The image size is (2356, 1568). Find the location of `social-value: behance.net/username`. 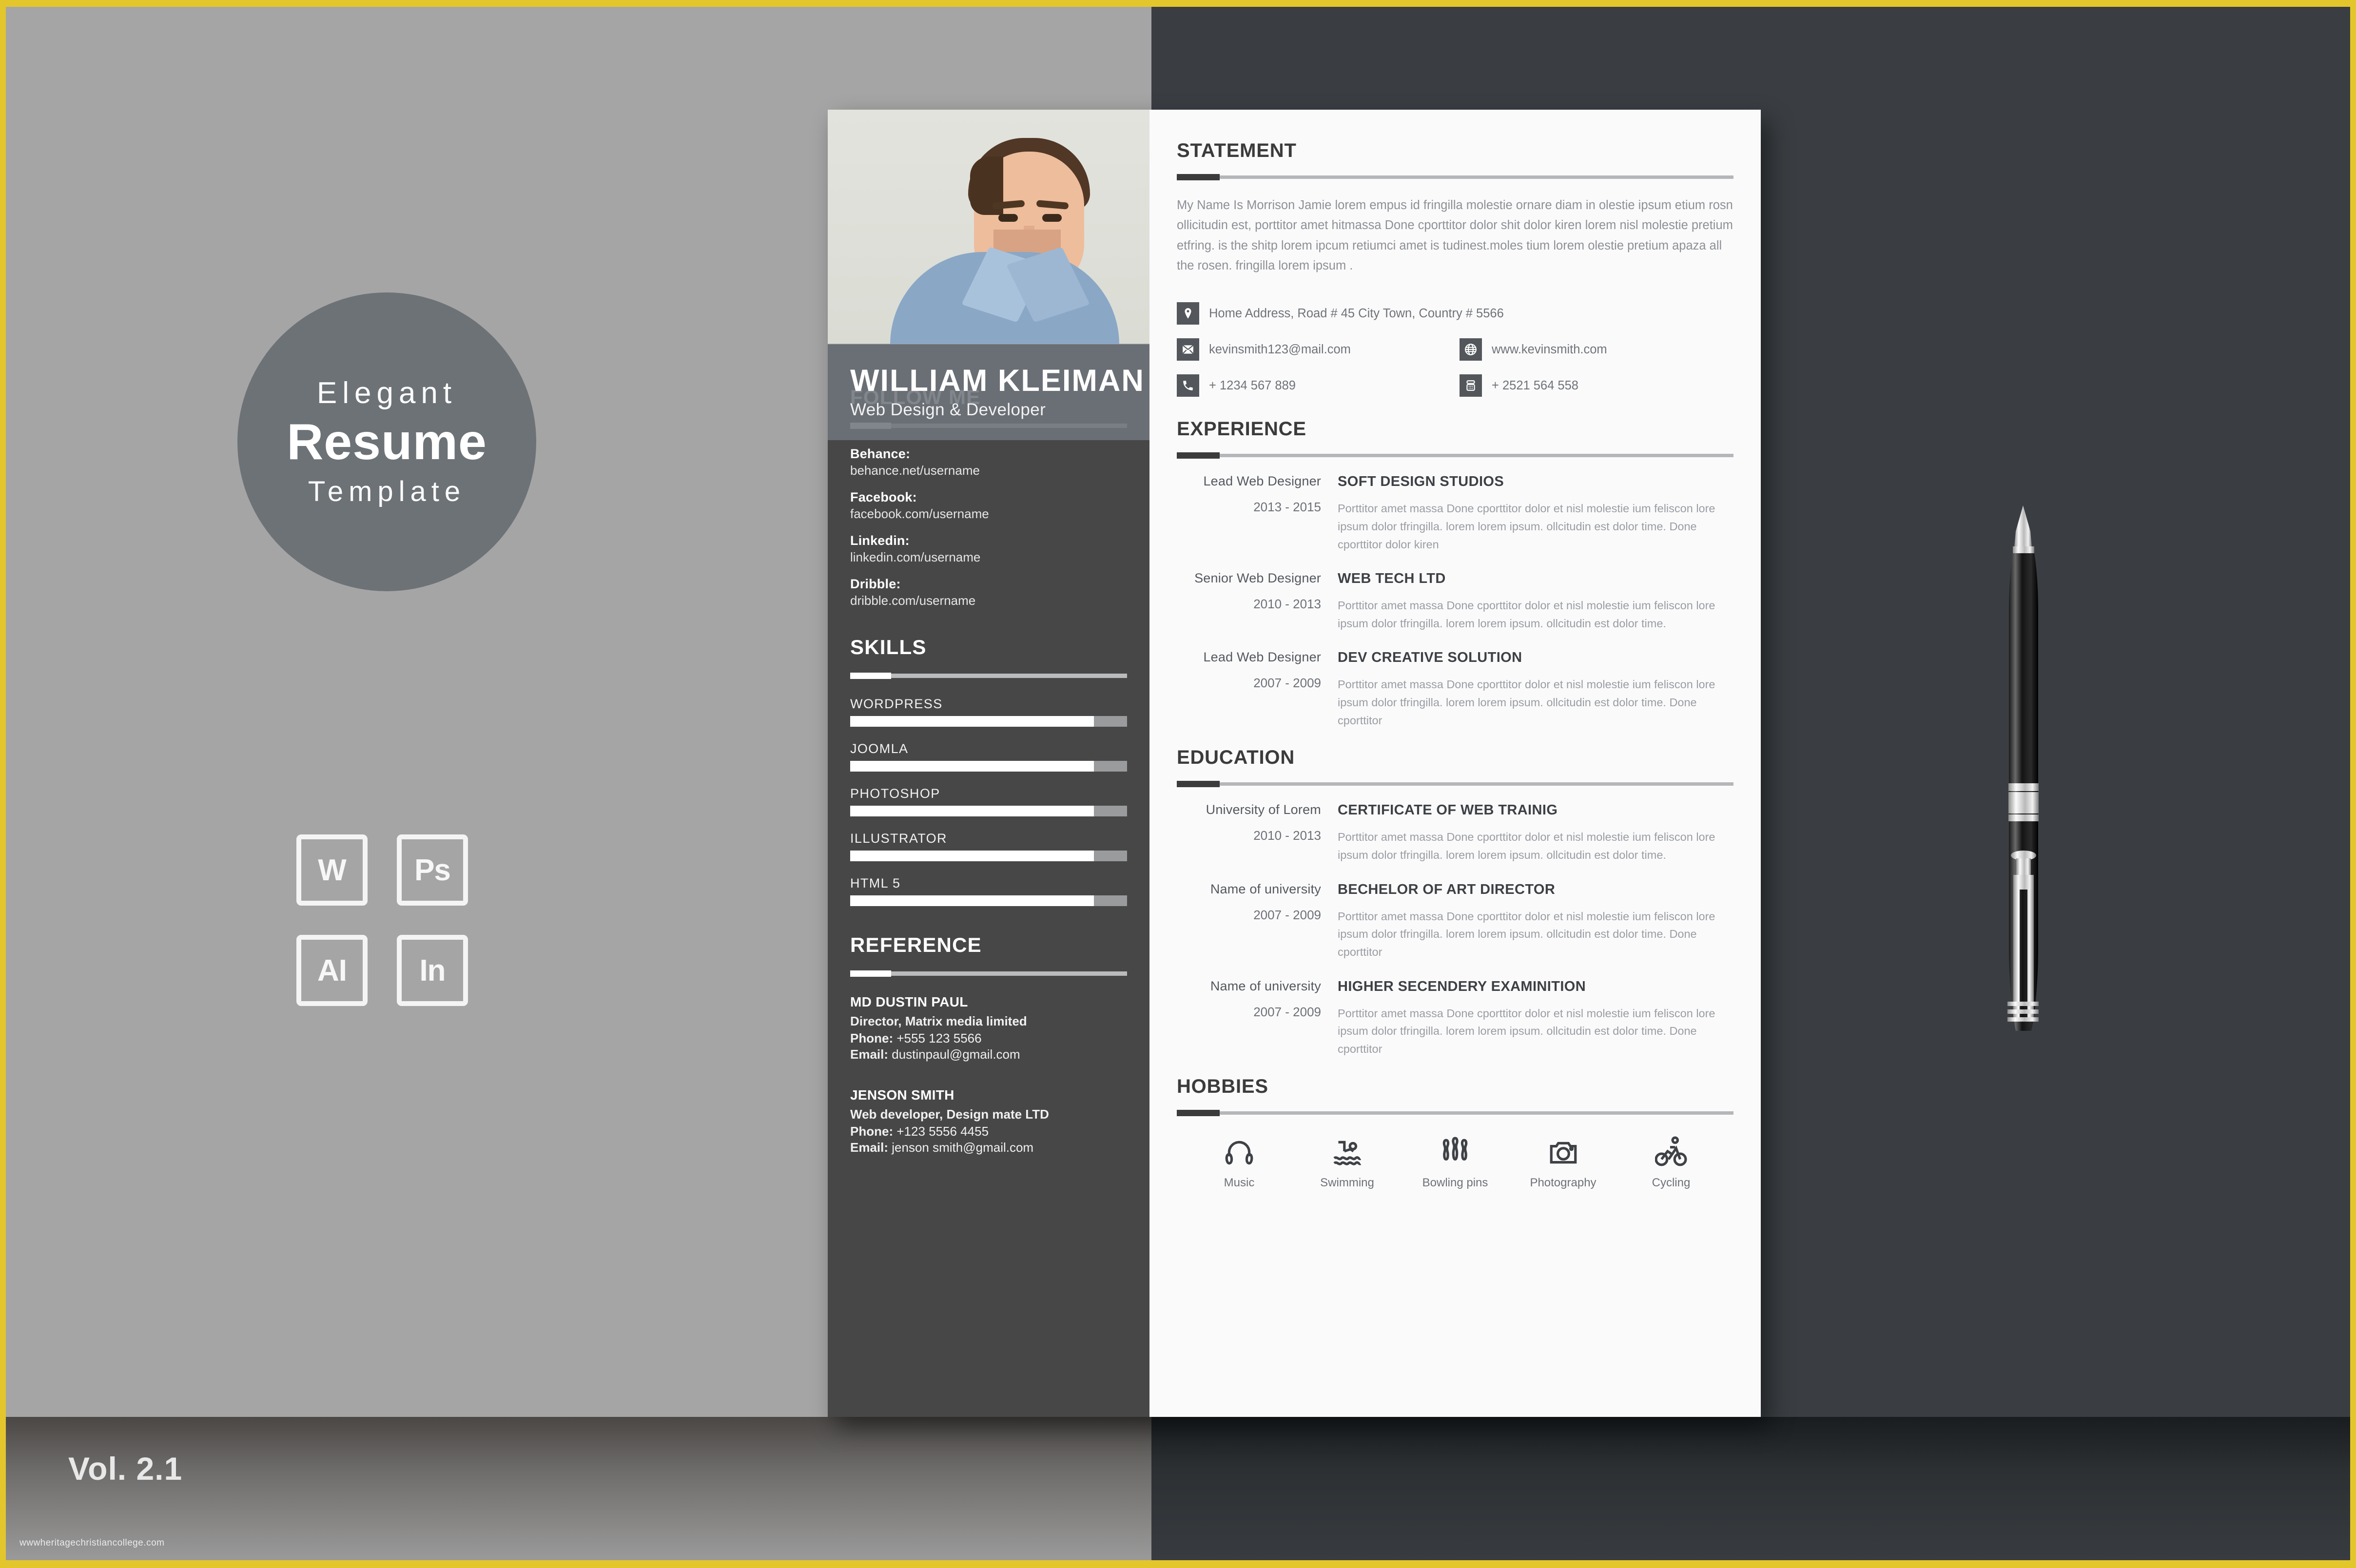

social-value: behance.net/username is located at coordinates (915, 470).